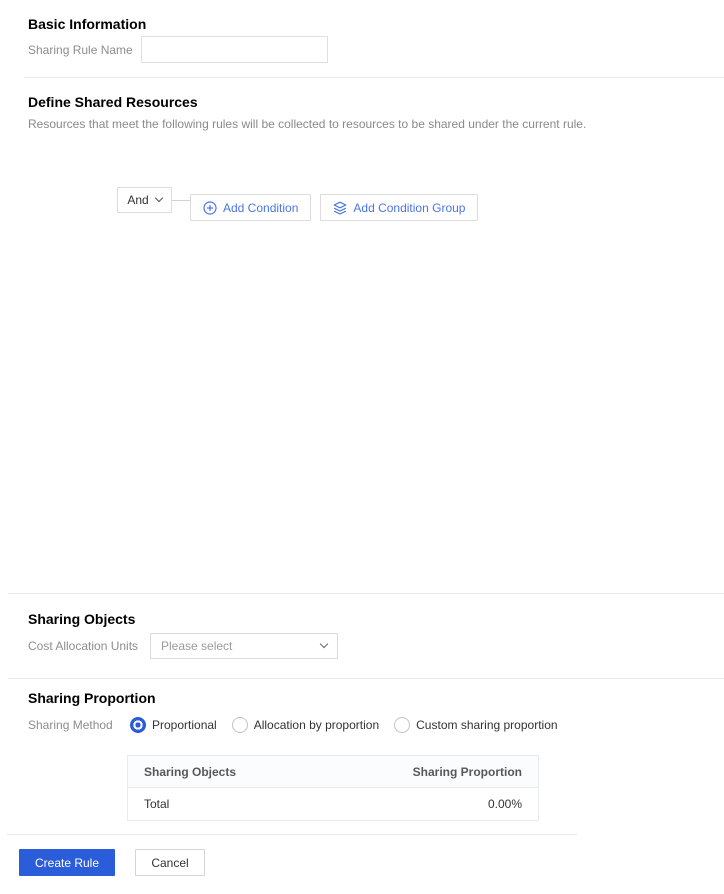 The width and height of the screenshot is (724, 894). Describe the element at coordinates (210, 207) in the screenshot. I see `circle-plus-icon` at that location.